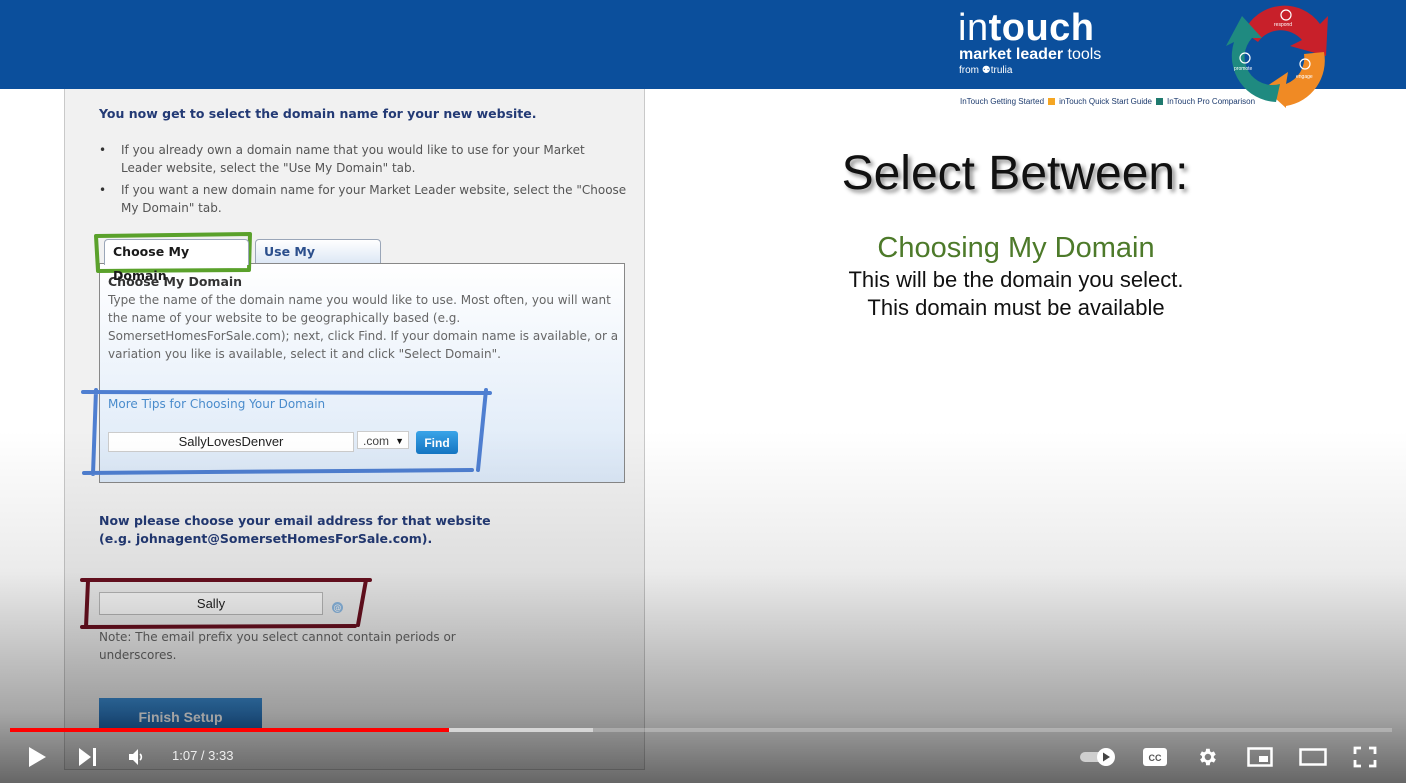 The width and height of the screenshot is (1406, 783). I want to click on progress-bar, so click(701, 730).